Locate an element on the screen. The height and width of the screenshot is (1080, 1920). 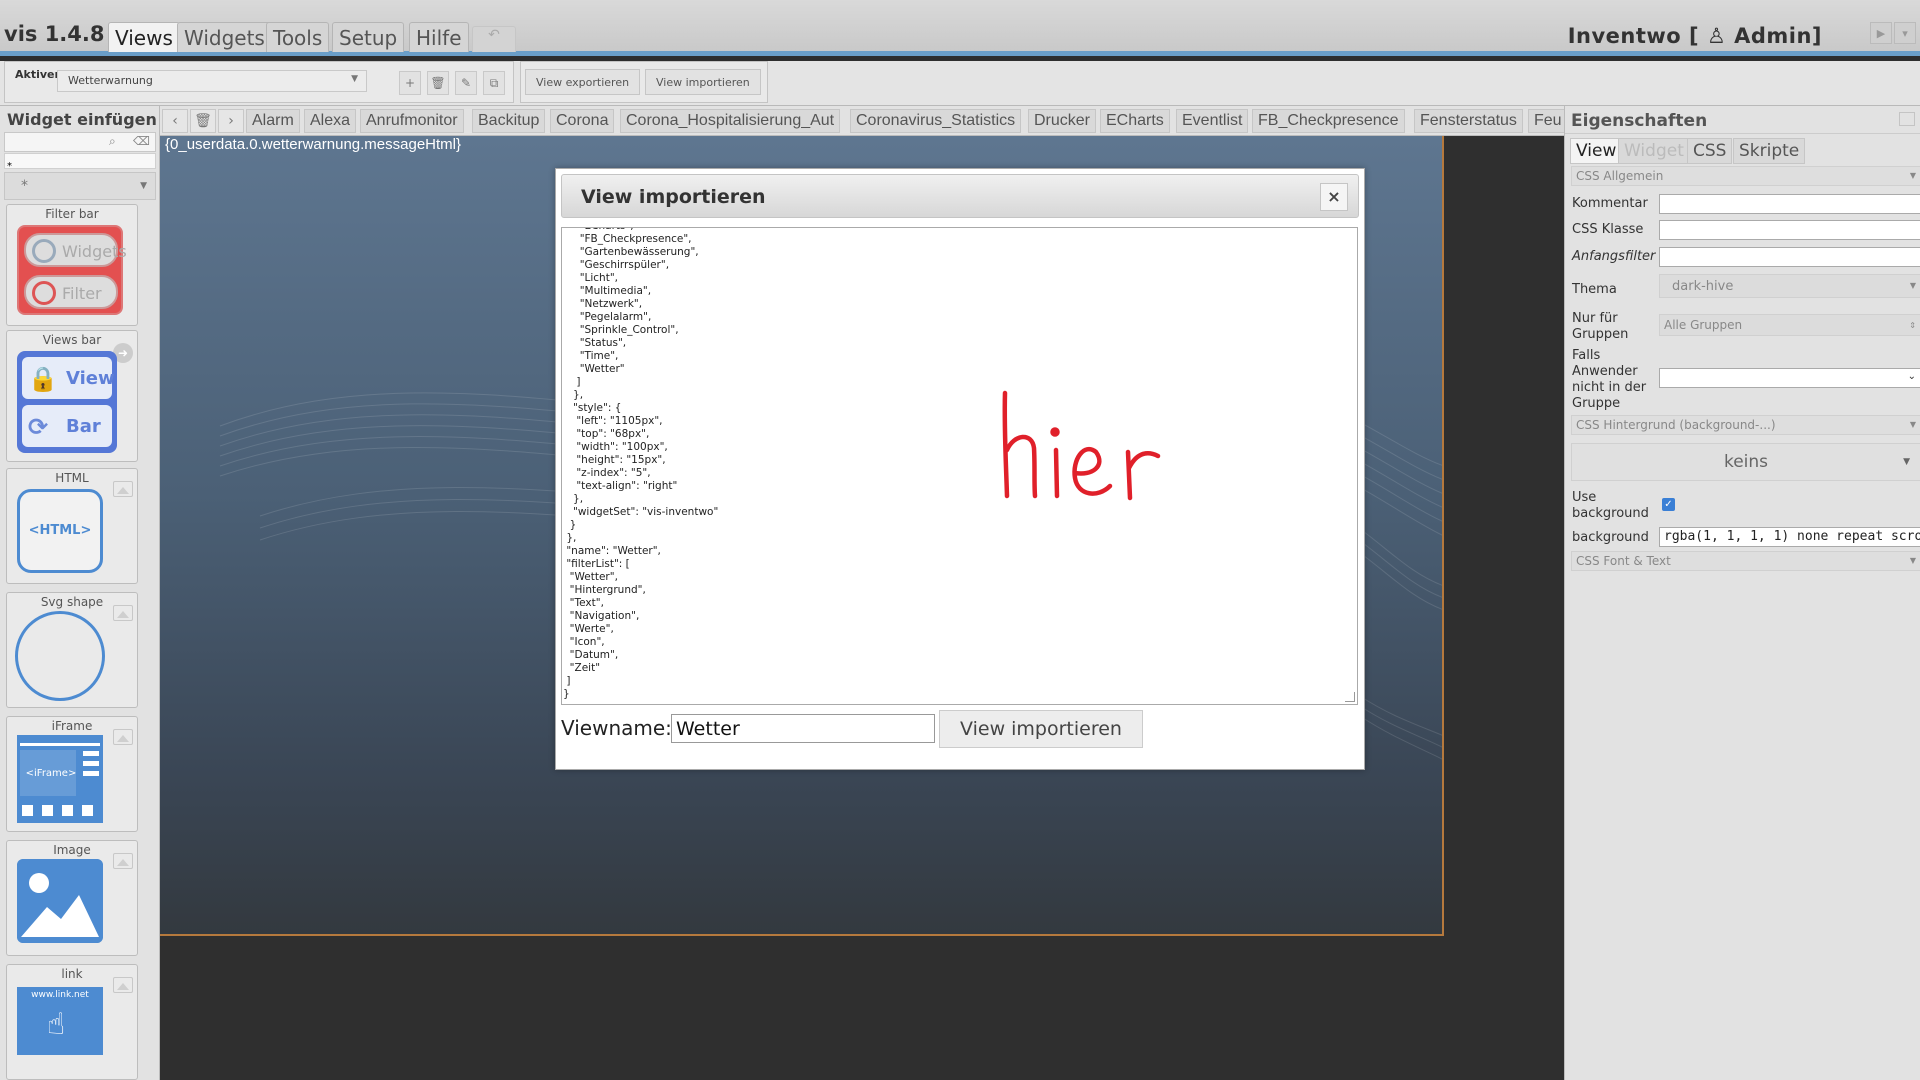
groups-select: Alle Gruppen ⇕ is located at coordinates (1789, 325).